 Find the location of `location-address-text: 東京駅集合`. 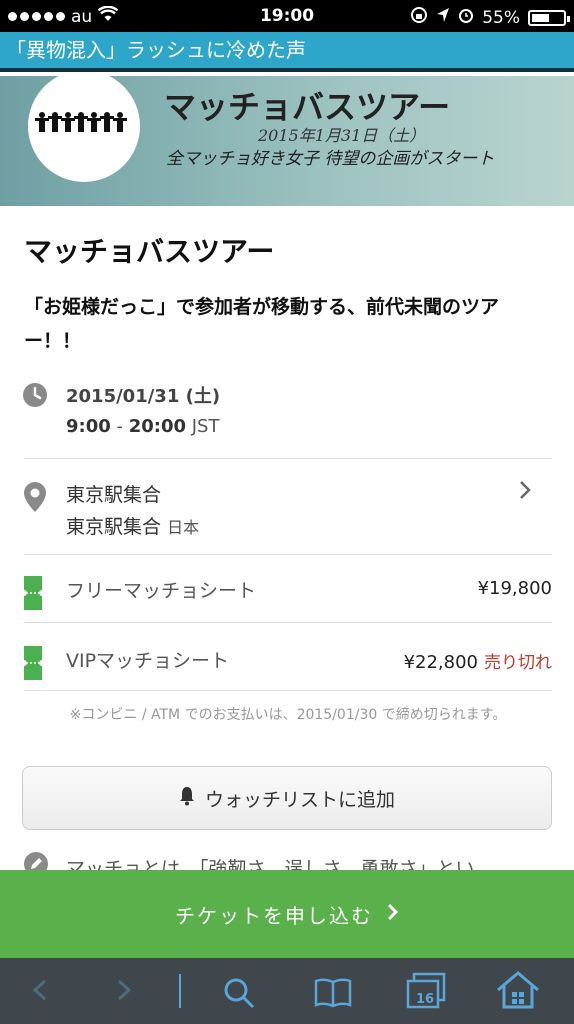

location-address-text: 東京駅集合 is located at coordinates (114, 527).